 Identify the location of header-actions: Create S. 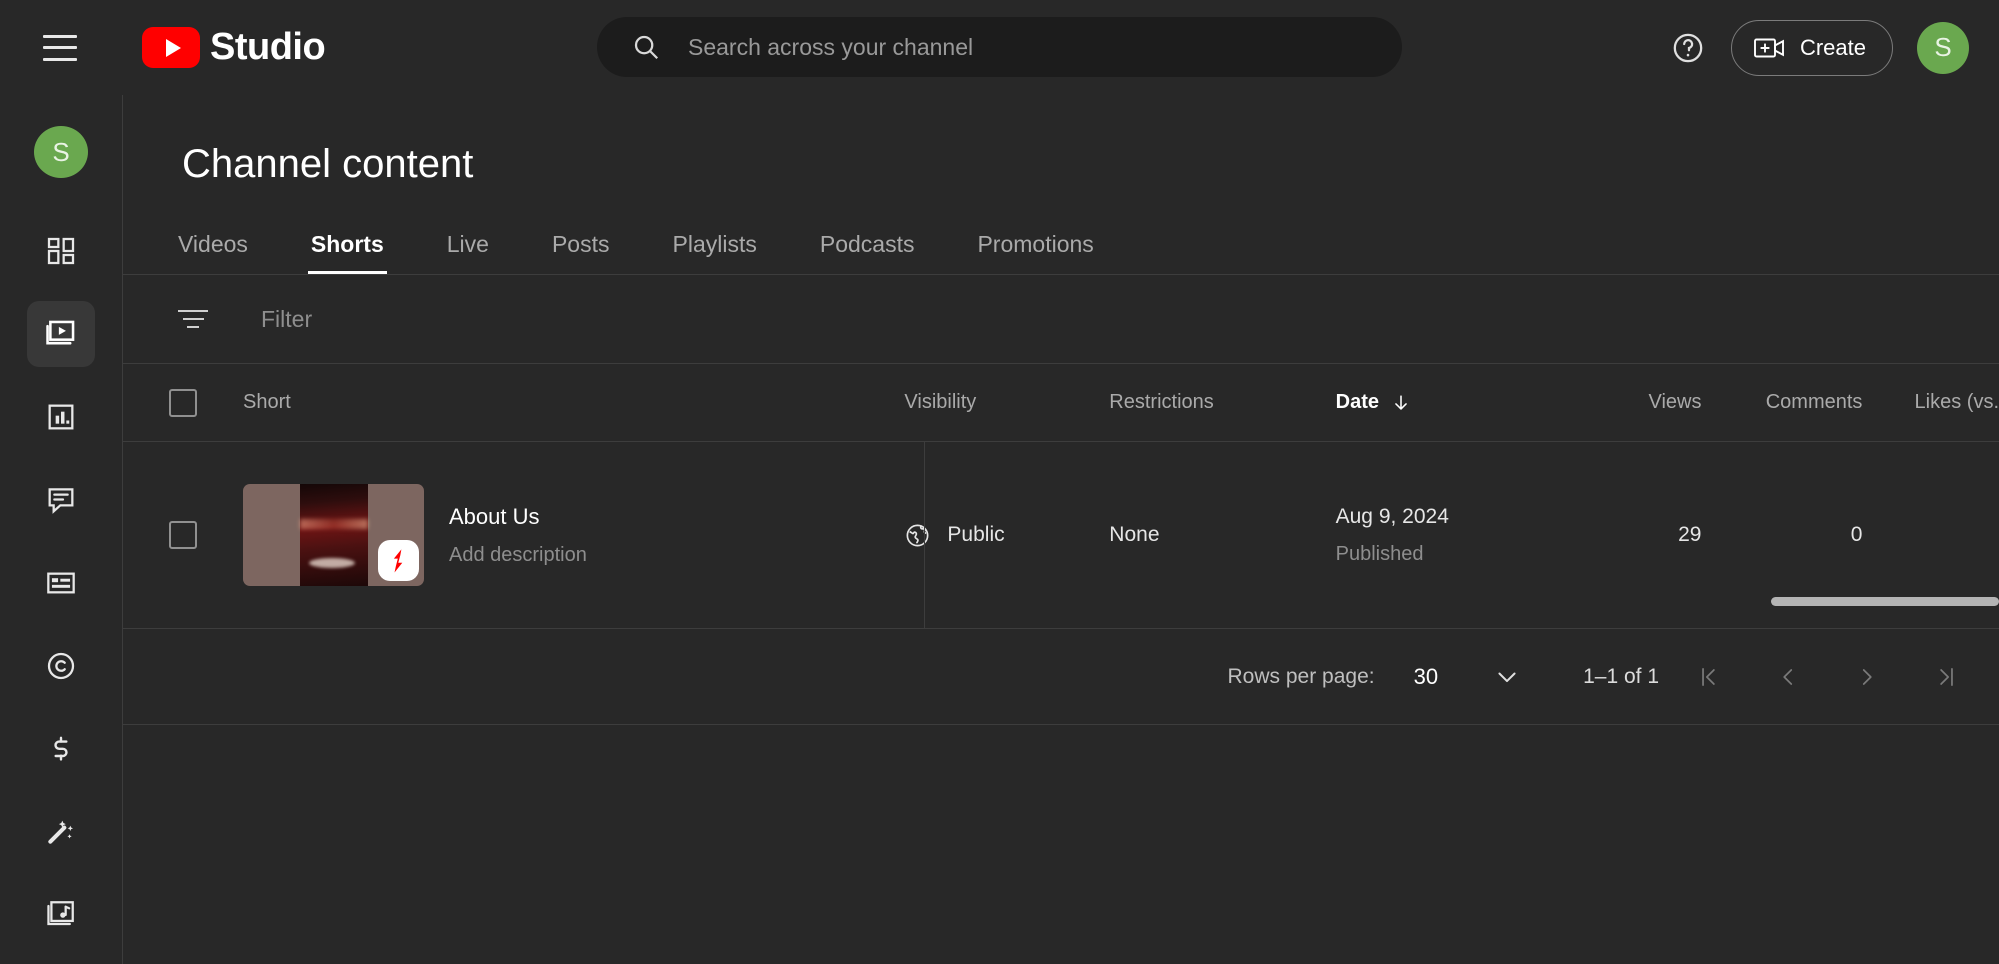
(1816, 47).